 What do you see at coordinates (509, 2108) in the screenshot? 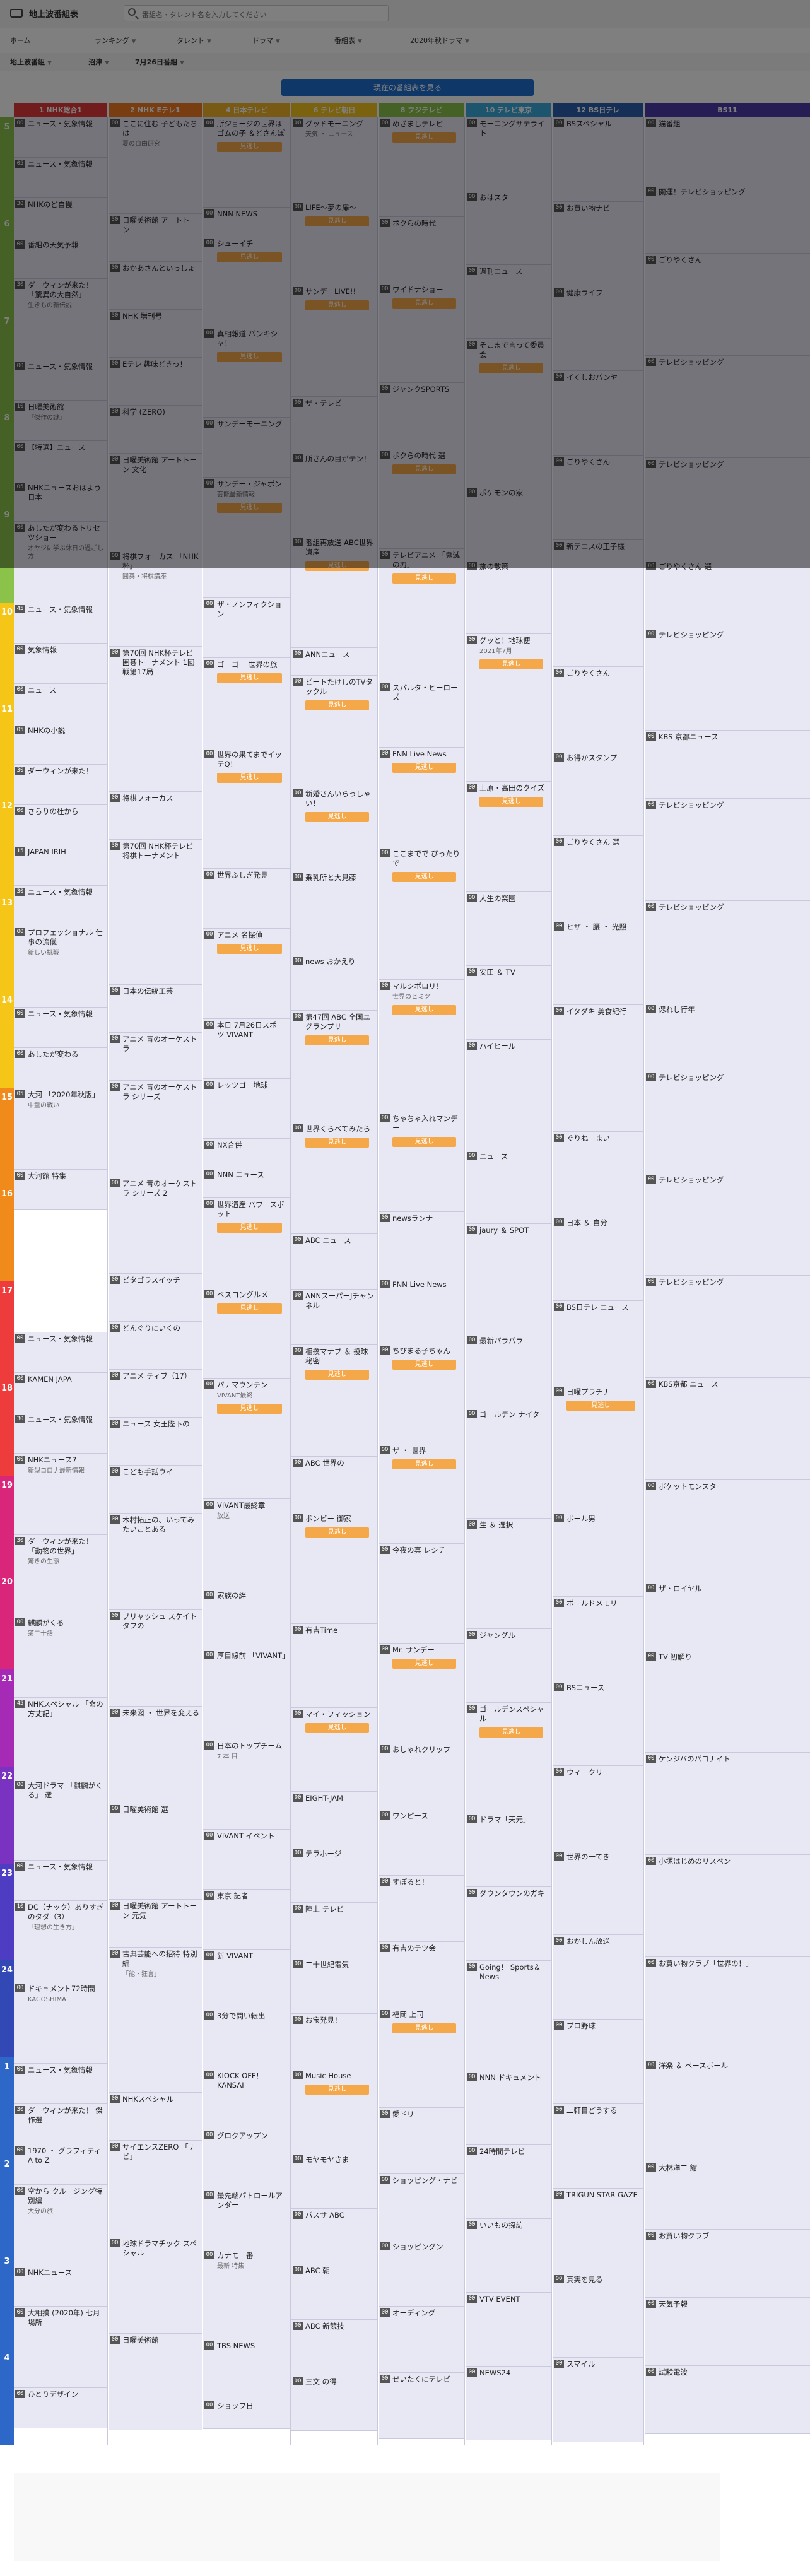
I see `program-cell: 00 NNN ドキュメント` at bounding box center [509, 2108].